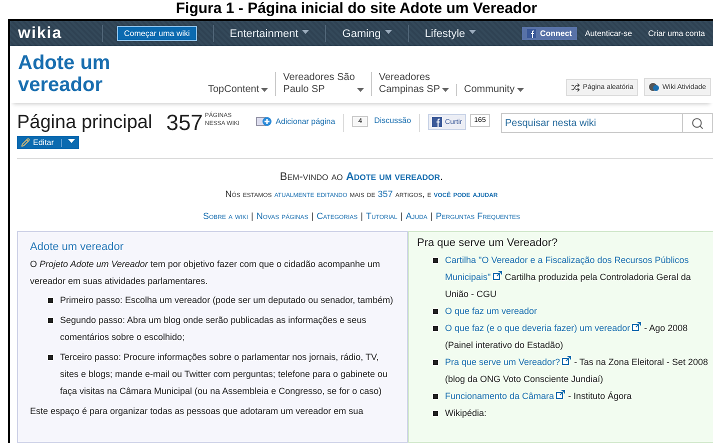 Image resolution: width=713 pixels, height=443 pixels. What do you see at coordinates (576, 370) in the screenshot?
I see `resource-item: Pra que serve um Vereador? - Tas na Zona Eleitoral - Set 2008 (blog da ONG Voto Consciente Jundiaí)` at bounding box center [576, 370].